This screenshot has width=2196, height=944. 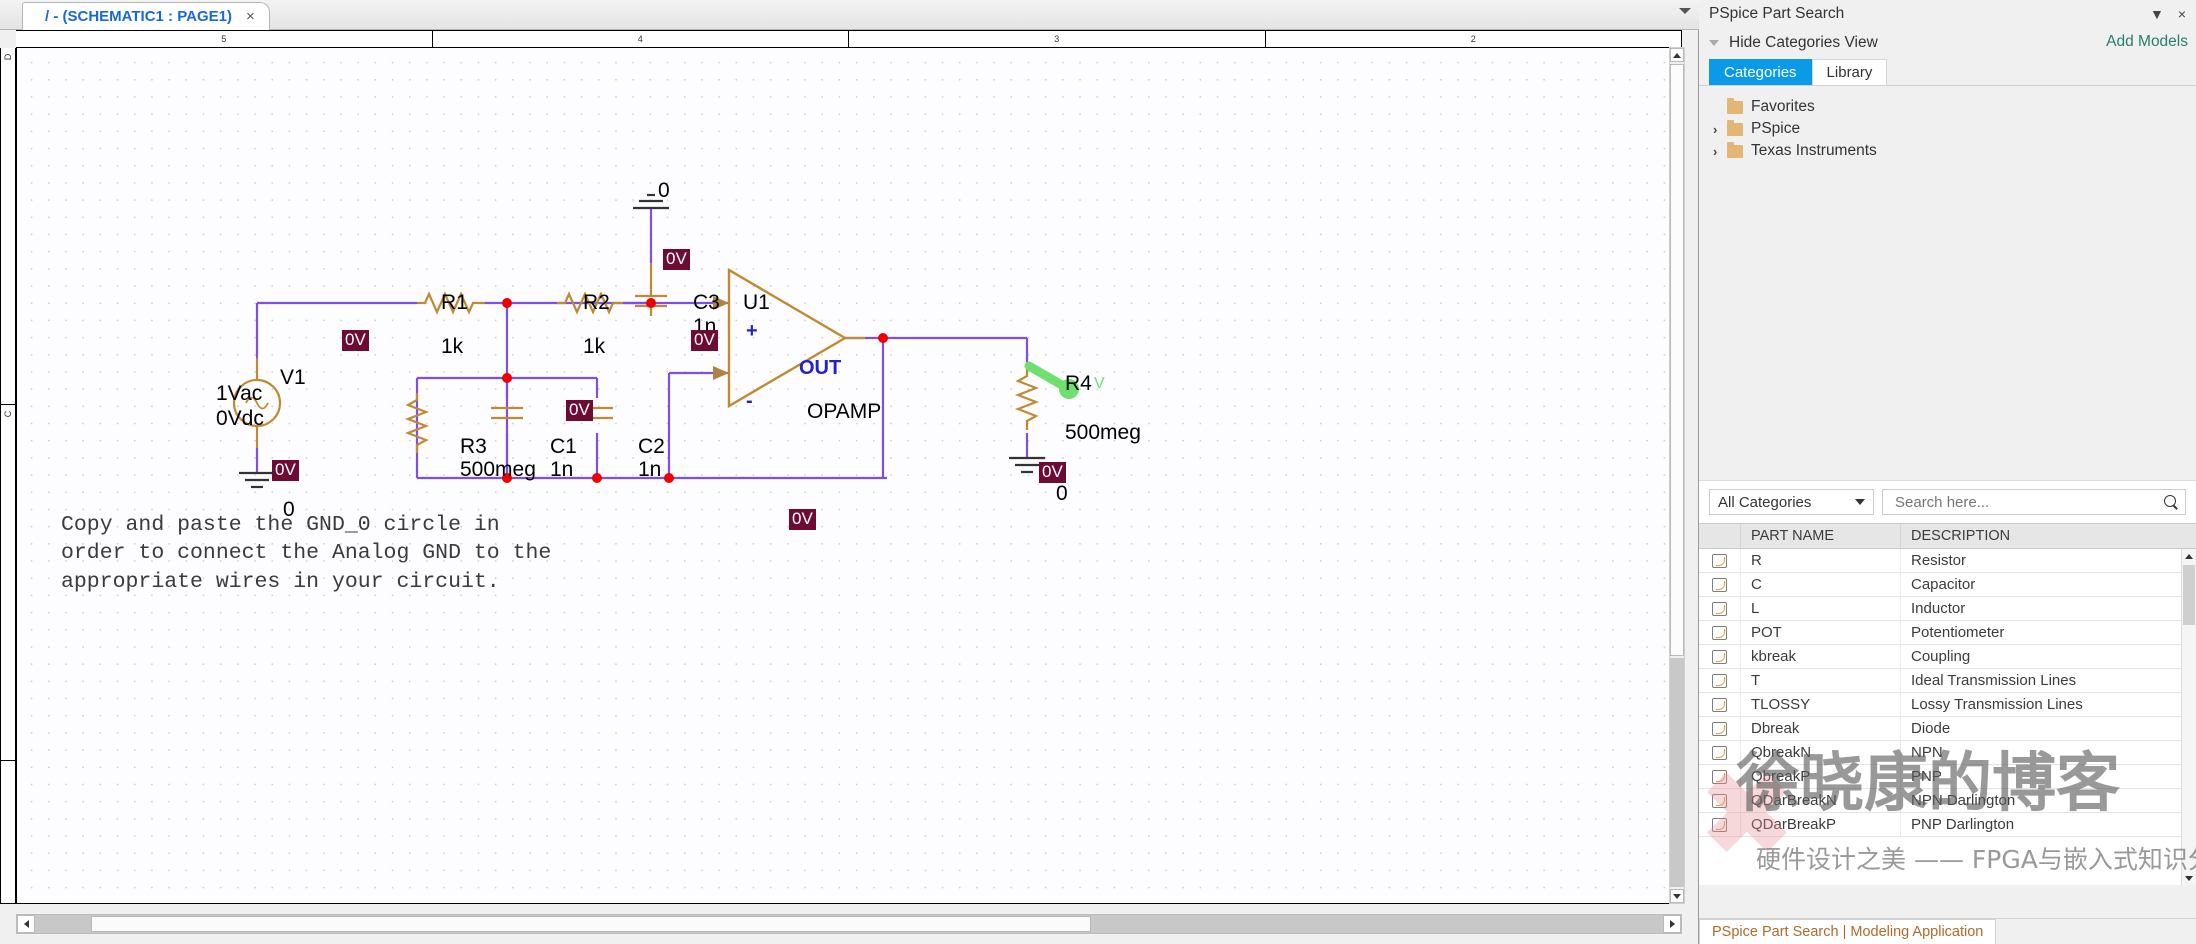 I want to click on tree-item-pspice: › PSpice, so click(x=1947, y=129).